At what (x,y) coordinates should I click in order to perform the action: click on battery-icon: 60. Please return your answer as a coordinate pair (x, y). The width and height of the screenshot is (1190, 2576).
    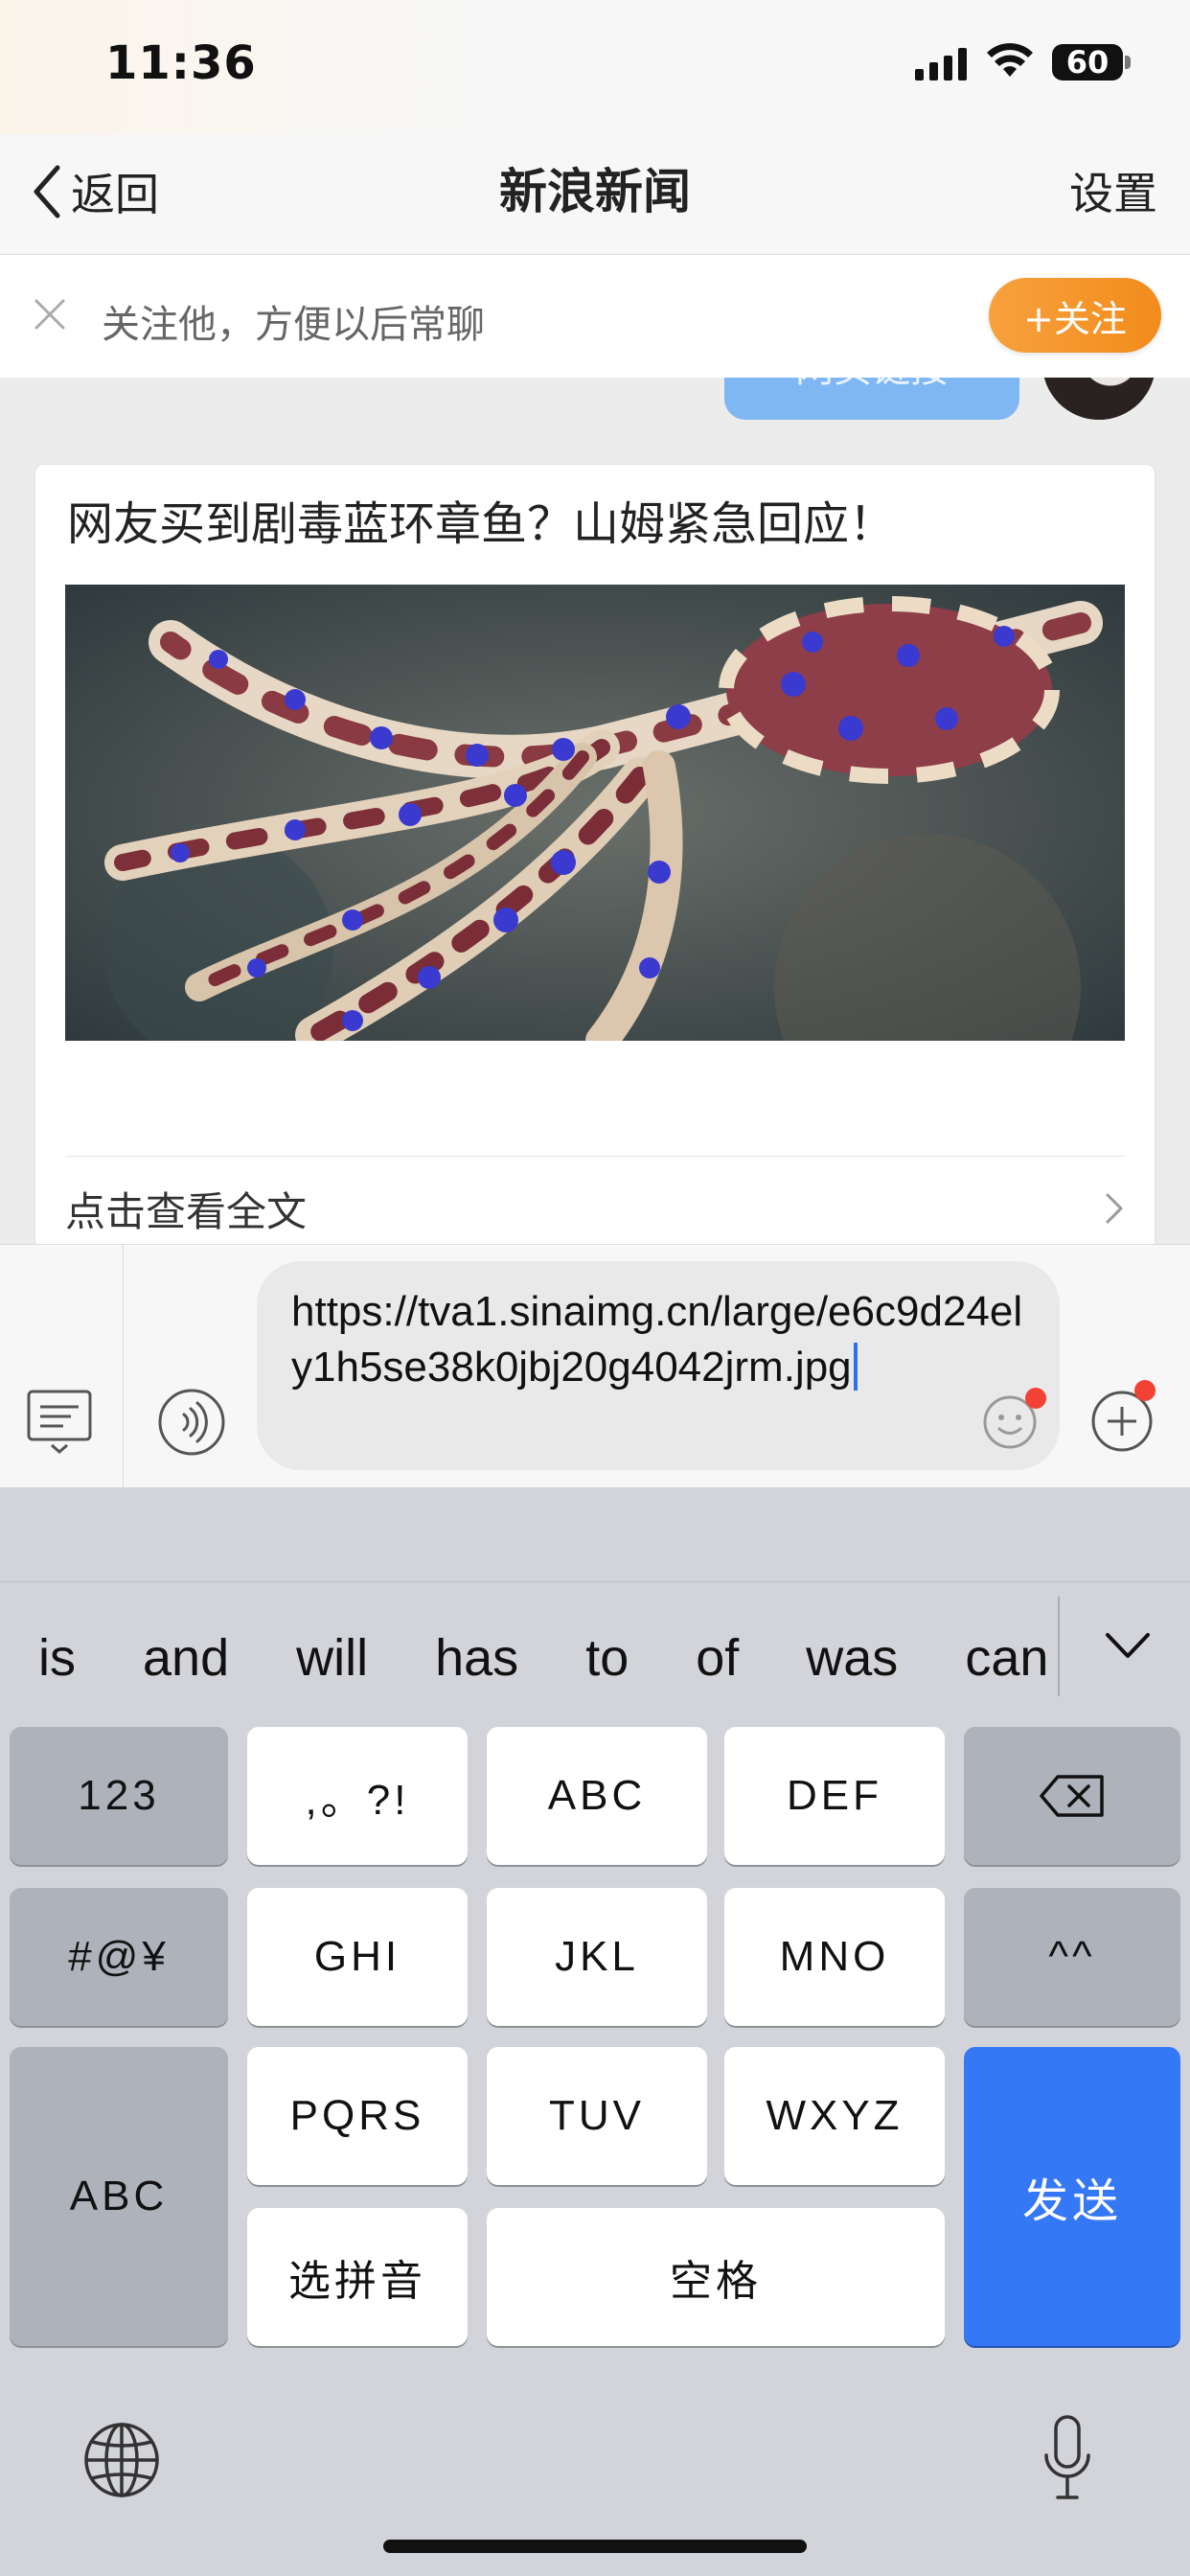
    Looking at the image, I should click on (1088, 62).